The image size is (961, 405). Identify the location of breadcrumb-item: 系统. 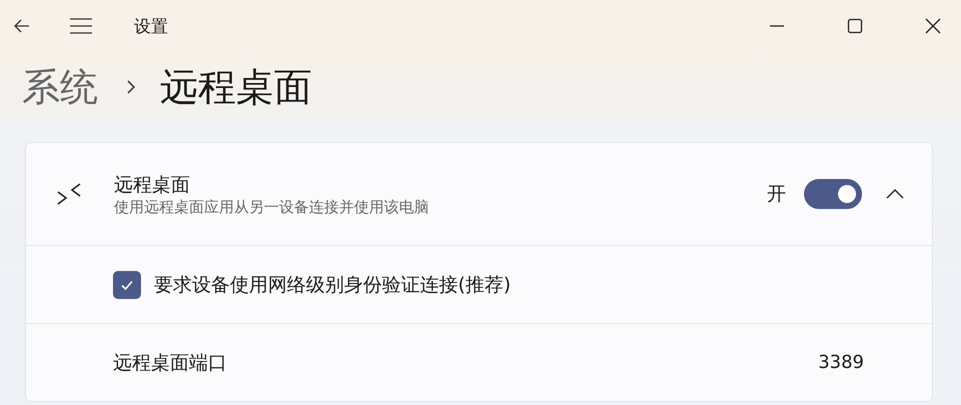
(60, 87).